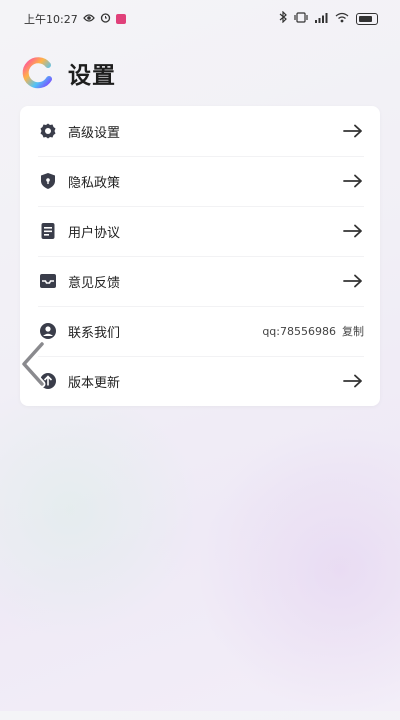  I want to click on menu-item-advanced-settings: 高级设置, so click(200, 131).